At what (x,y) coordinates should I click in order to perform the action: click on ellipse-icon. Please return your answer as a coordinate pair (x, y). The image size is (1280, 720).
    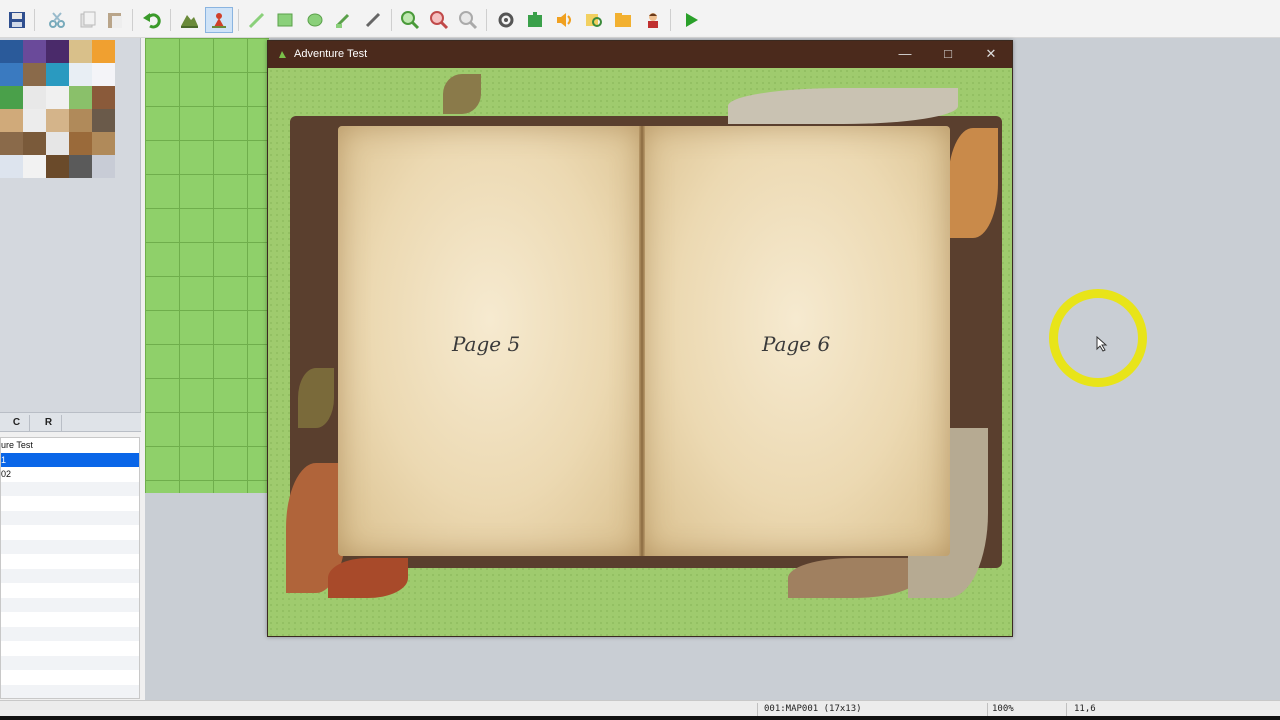
    Looking at the image, I should click on (315, 20).